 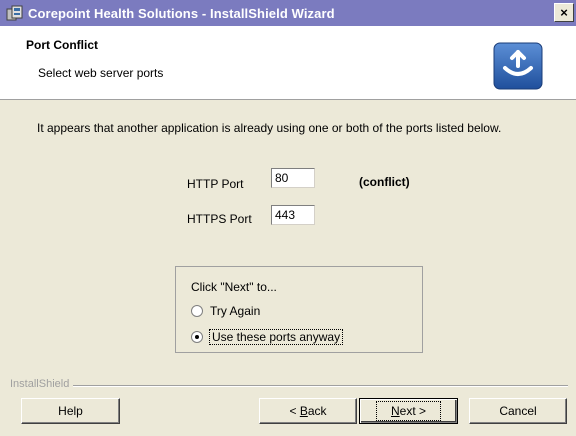 What do you see at coordinates (14, 13) in the screenshot?
I see `installer-app-icon` at bounding box center [14, 13].